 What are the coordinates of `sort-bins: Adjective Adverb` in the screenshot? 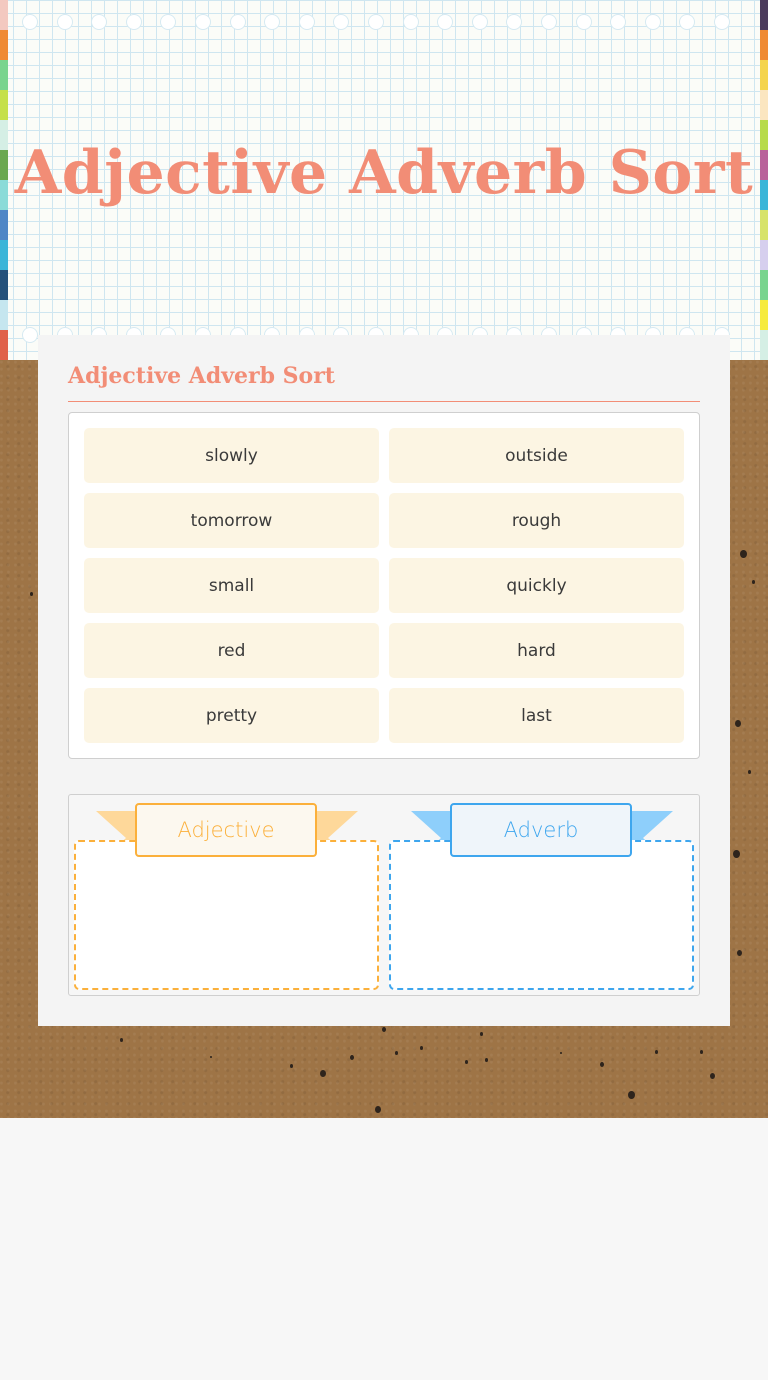 It's located at (384, 895).